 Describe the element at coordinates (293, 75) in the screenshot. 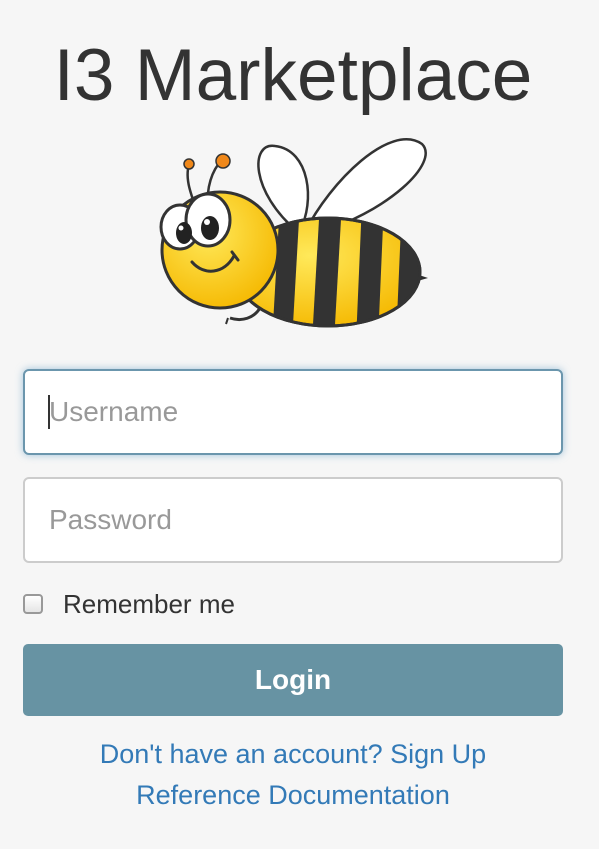

I see `page-title: I3 Marketplace` at that location.